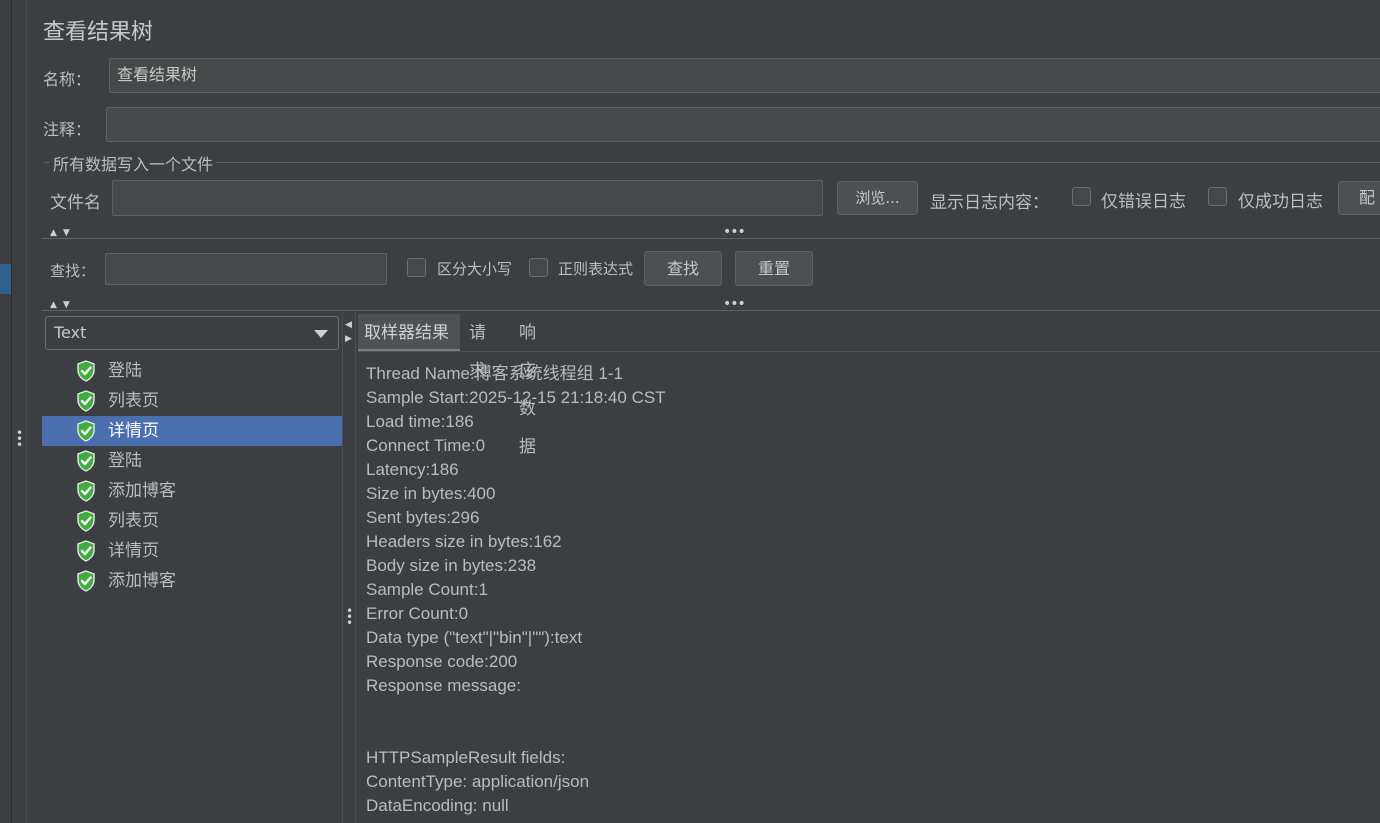 The height and width of the screenshot is (823, 1380). What do you see at coordinates (427, 589) in the screenshot?
I see `result-line: Sample Count:1` at bounding box center [427, 589].